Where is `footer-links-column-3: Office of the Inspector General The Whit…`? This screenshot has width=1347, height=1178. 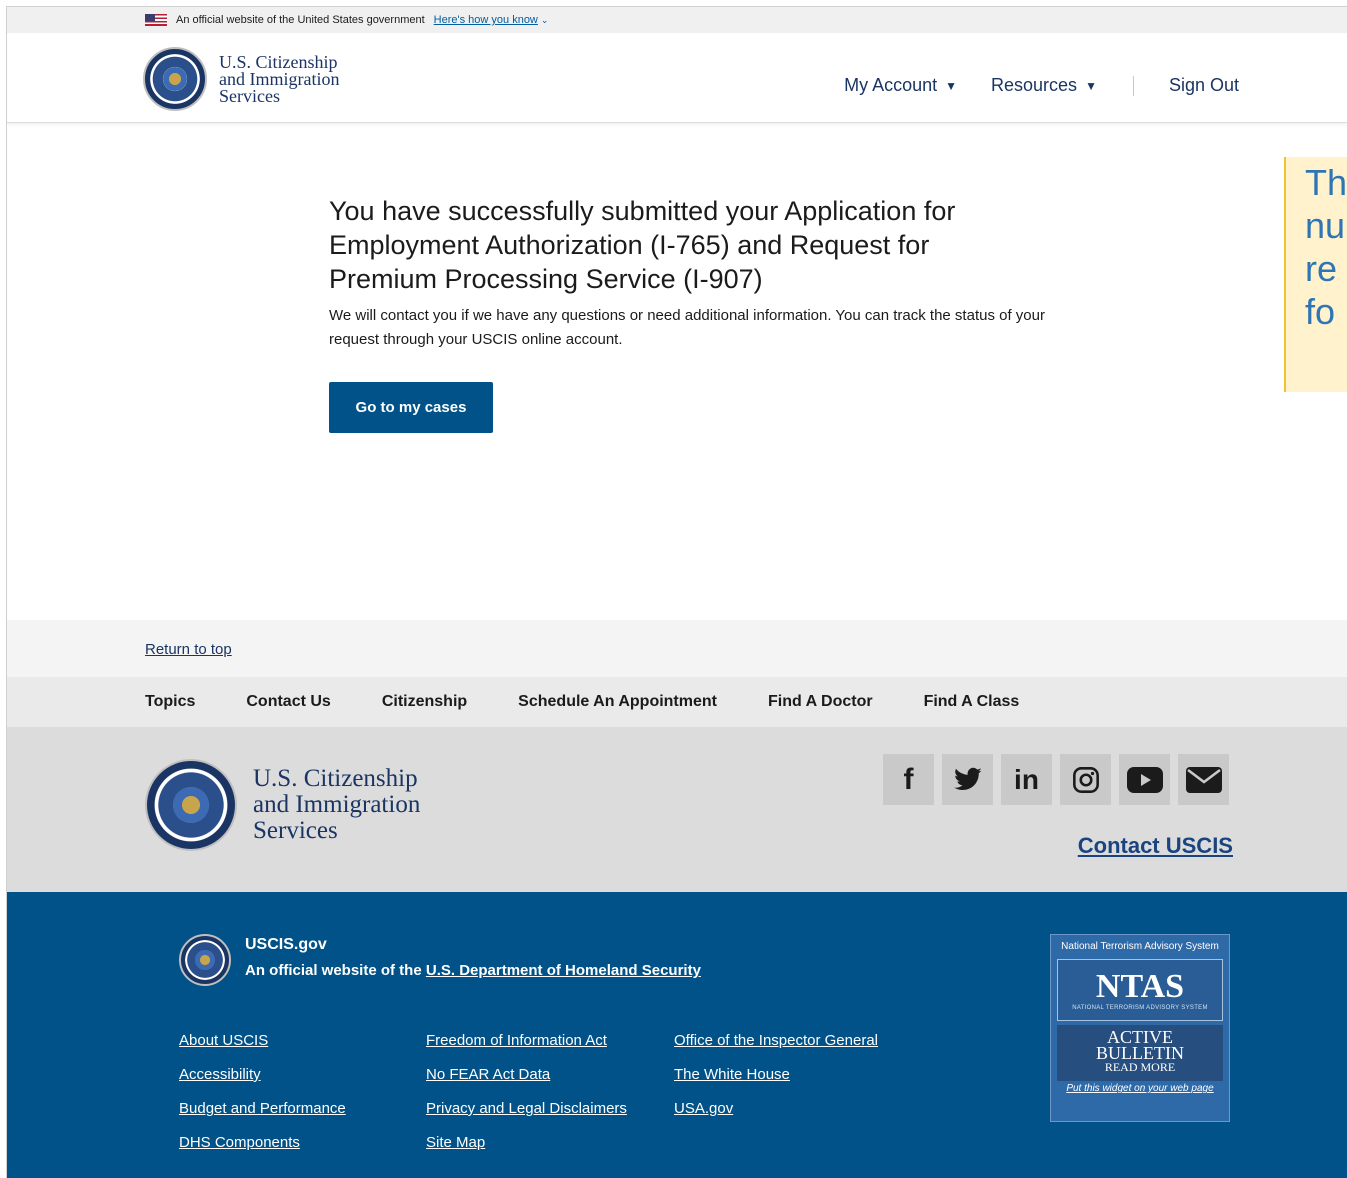 footer-links-column-3: Office of the Inspector General The Whit… is located at coordinates (776, 1075).